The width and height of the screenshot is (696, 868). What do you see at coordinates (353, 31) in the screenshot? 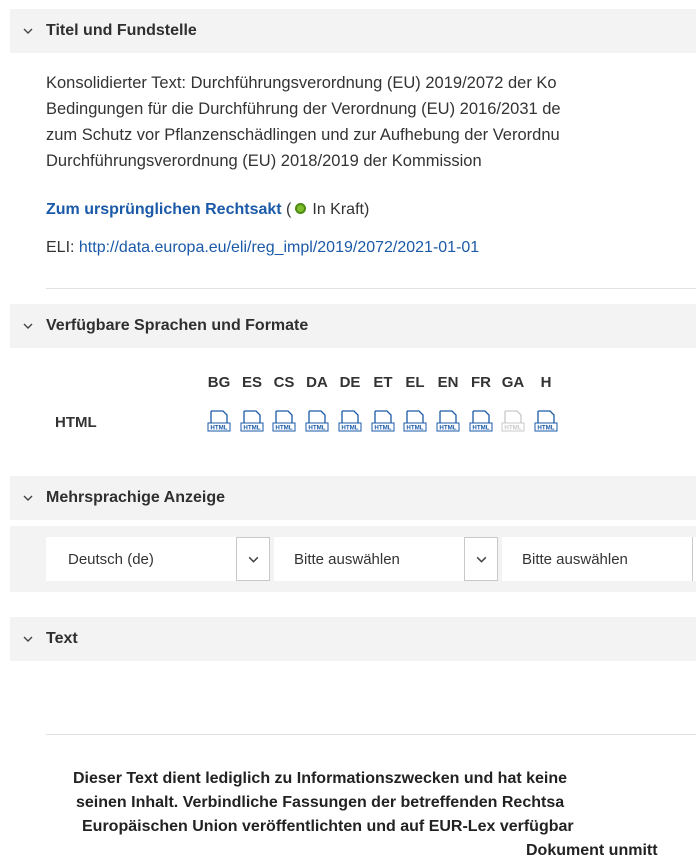
I see `section-header-title: Titel und Fundstelle` at bounding box center [353, 31].